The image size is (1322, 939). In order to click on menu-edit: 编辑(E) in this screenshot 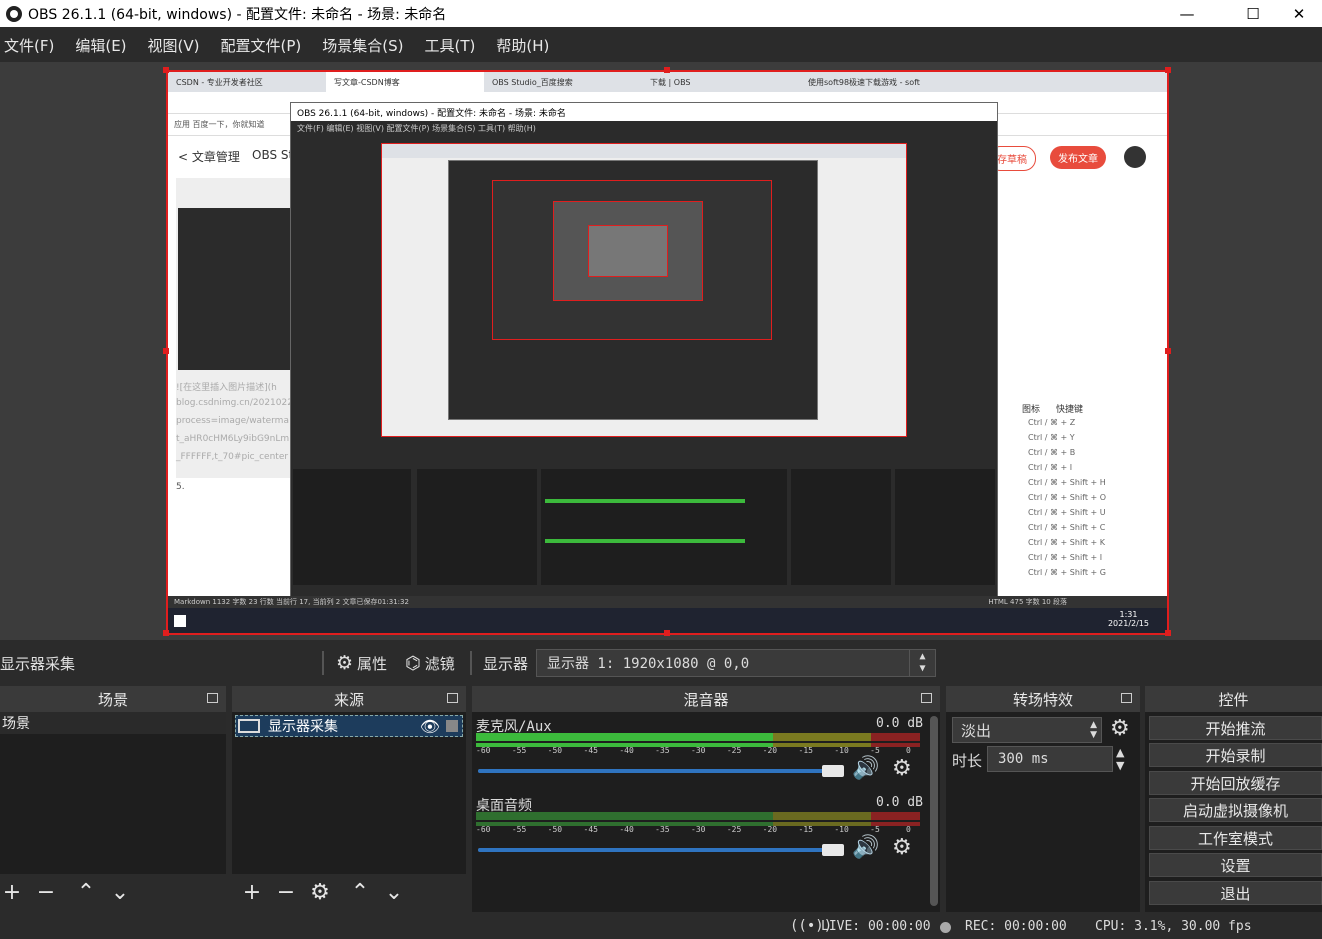, I will do `click(100, 45)`.